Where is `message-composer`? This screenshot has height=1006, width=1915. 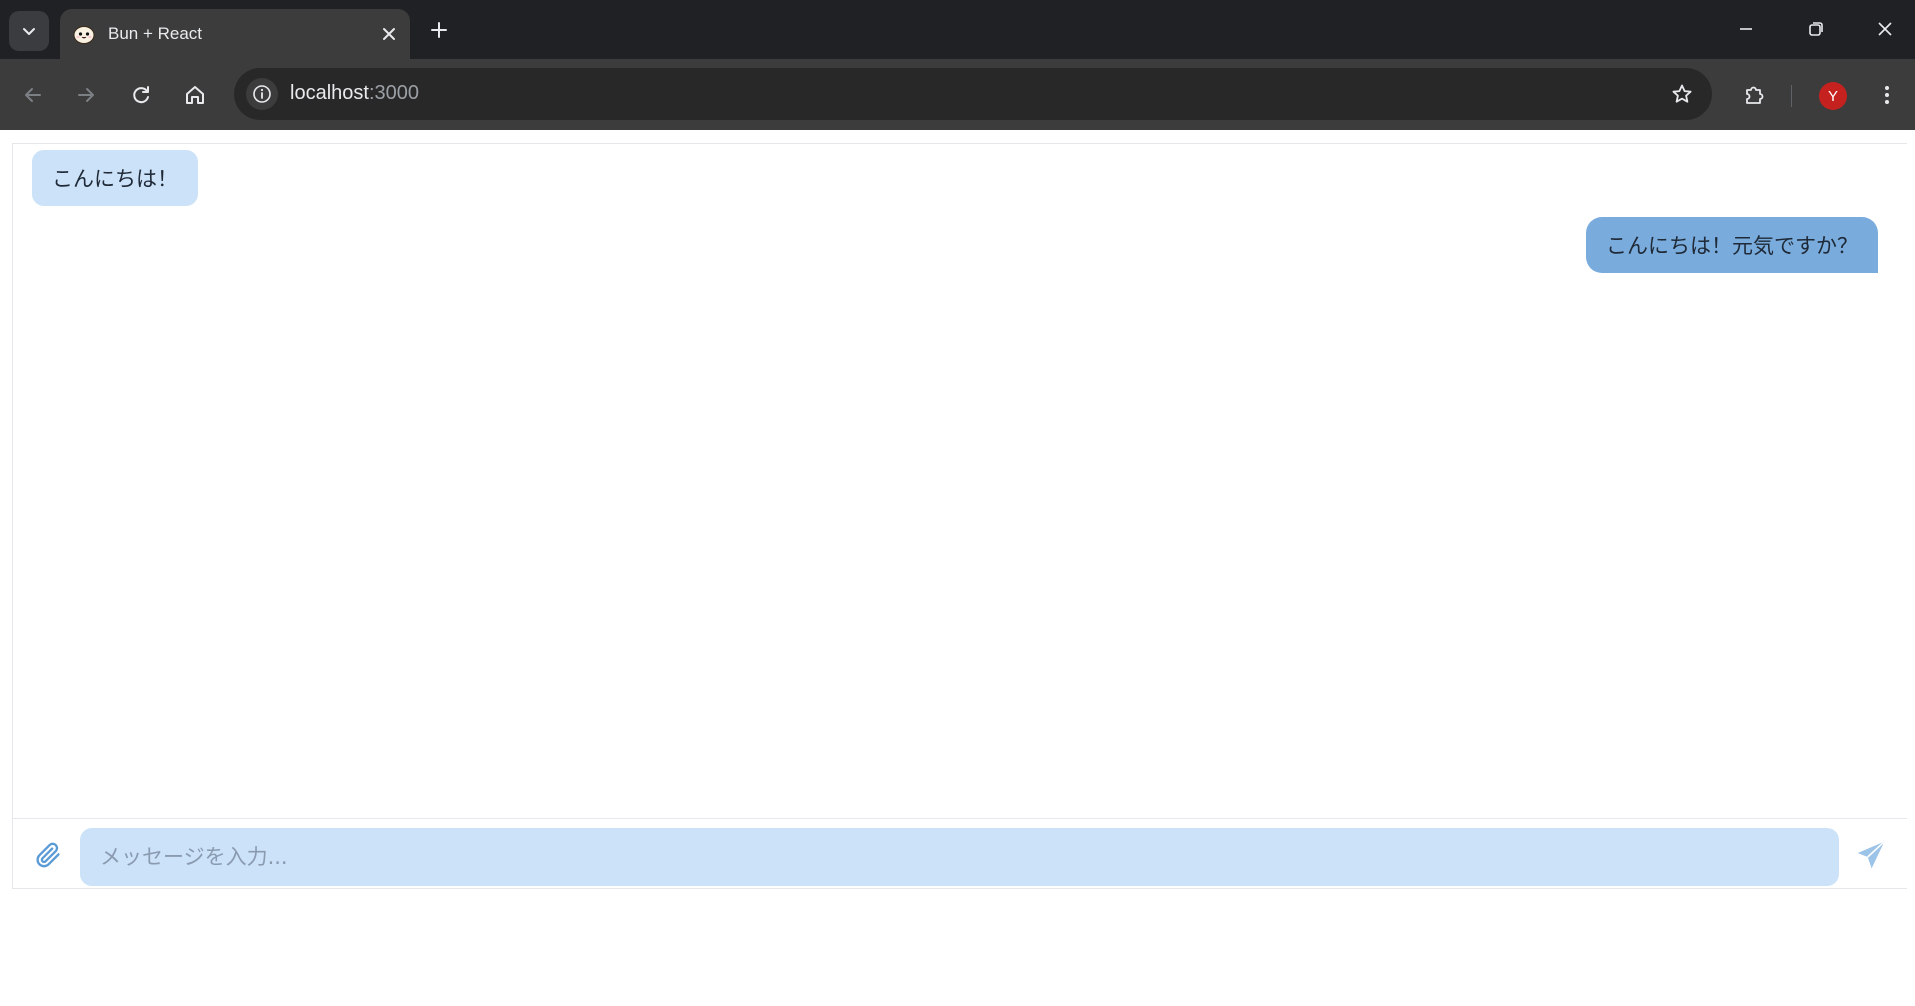 message-composer is located at coordinates (960, 854).